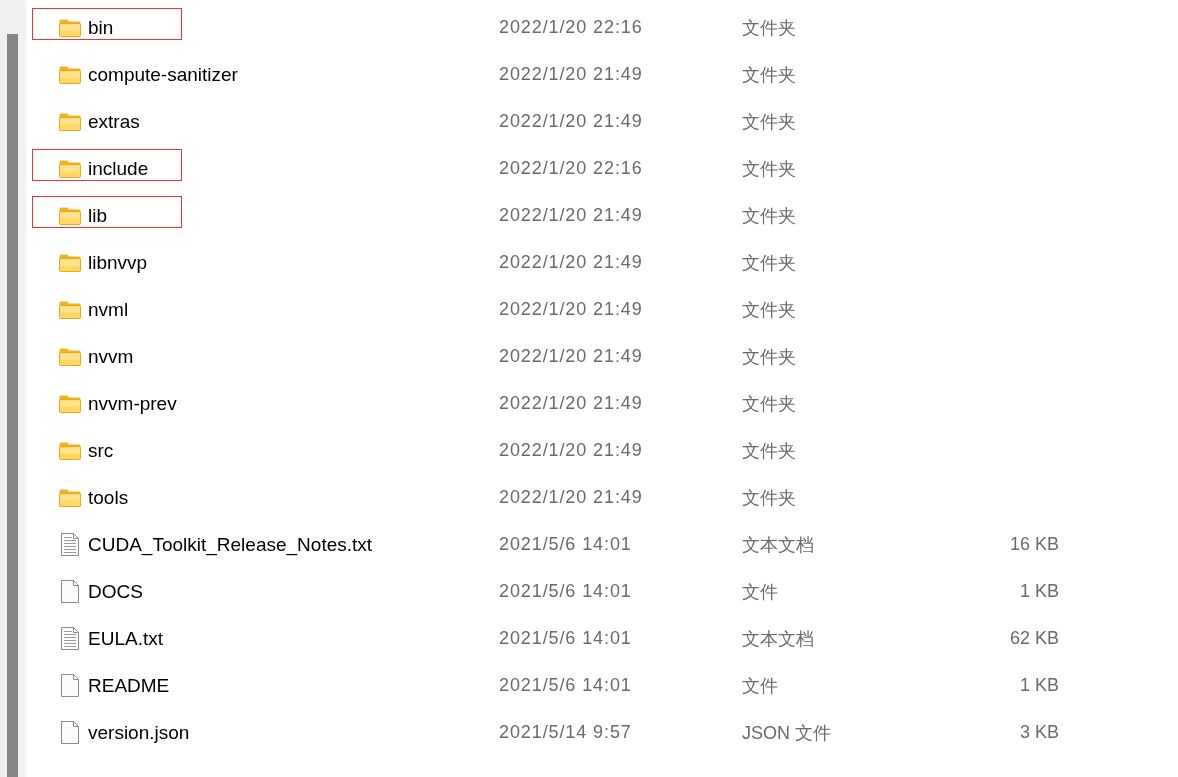  What do you see at coordinates (101, 450) in the screenshot?
I see `file-name: src` at bounding box center [101, 450].